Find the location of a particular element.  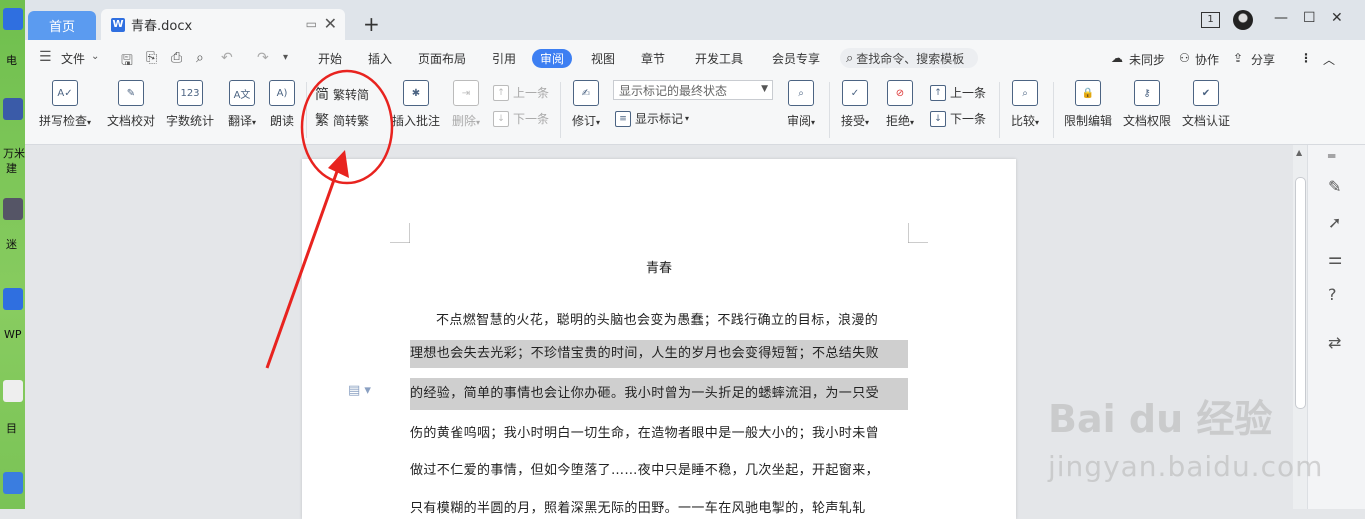

tab-review: 审阅 is located at coordinates (552, 58).